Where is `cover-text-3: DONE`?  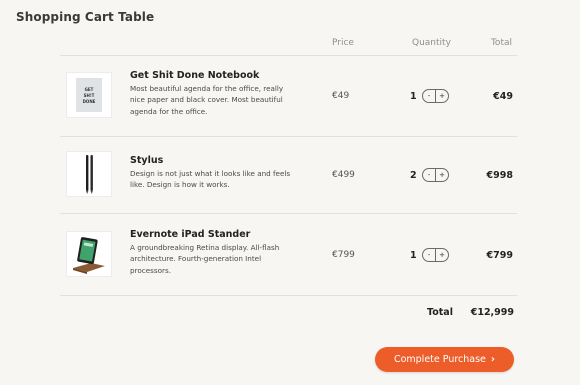
cover-text-3: DONE is located at coordinates (89, 101).